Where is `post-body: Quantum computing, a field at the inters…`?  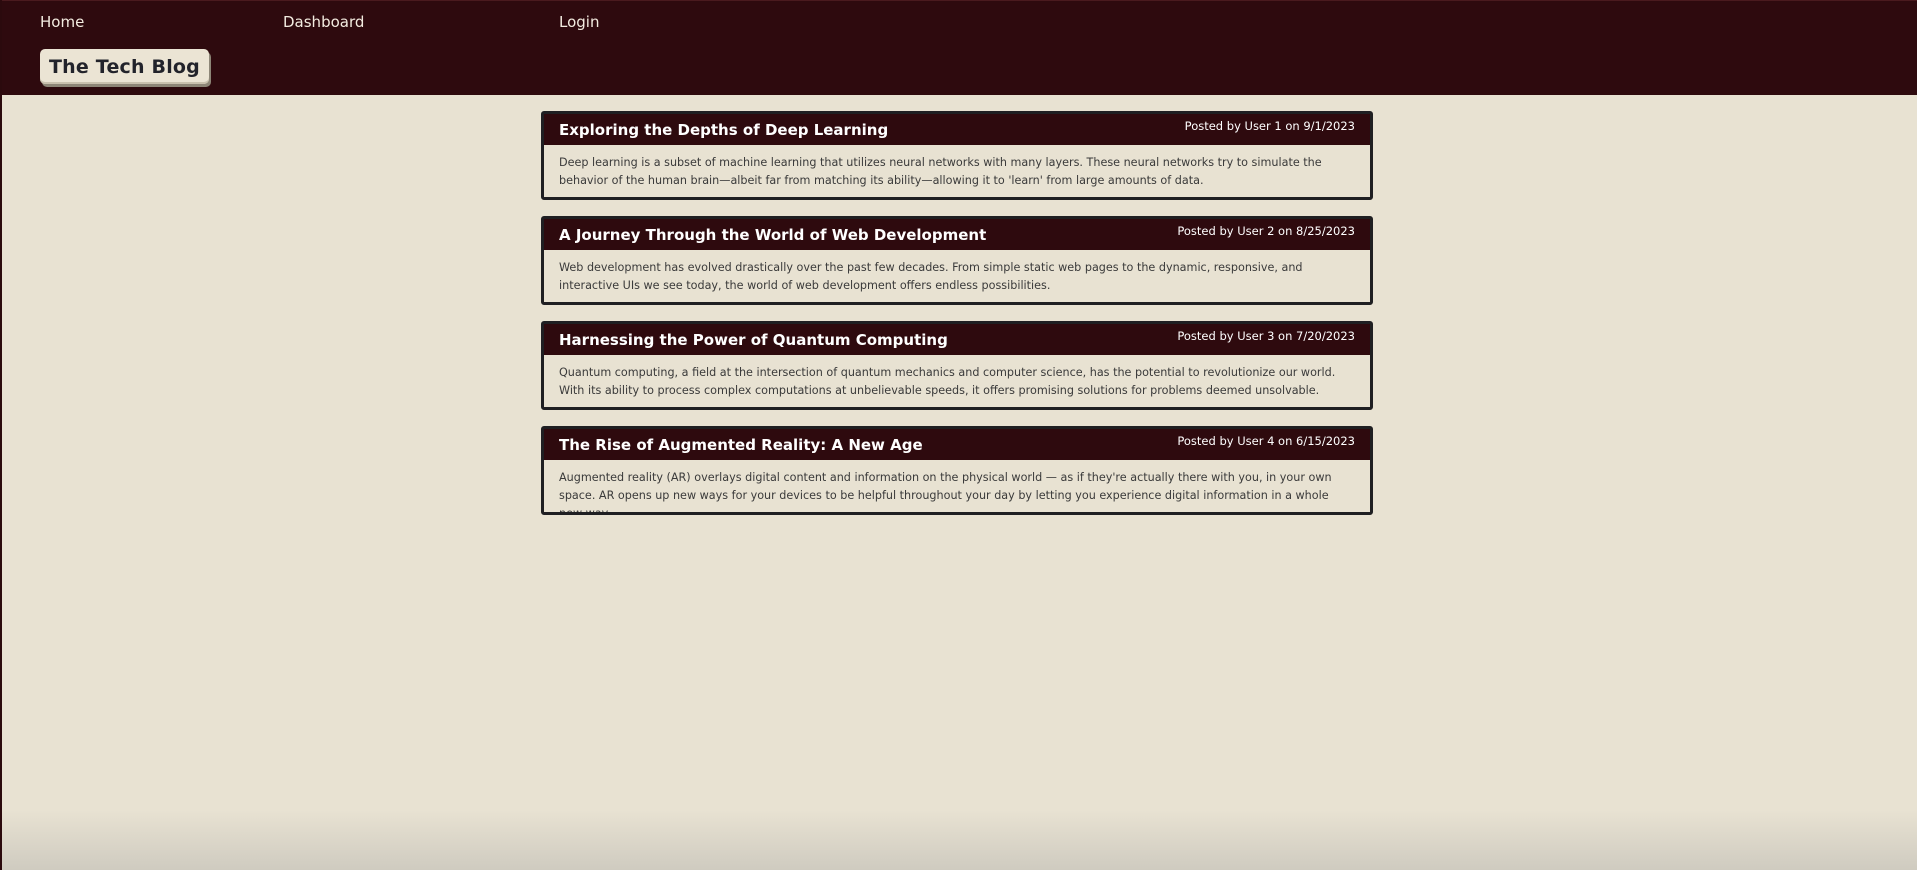
post-body: Quantum computing, a field at the inters… is located at coordinates (947, 381).